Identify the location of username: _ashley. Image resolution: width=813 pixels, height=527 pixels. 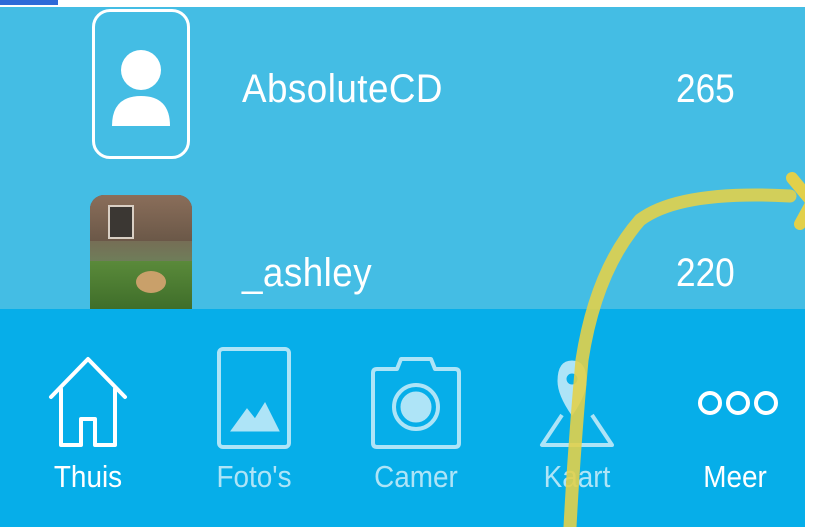
(307, 273).